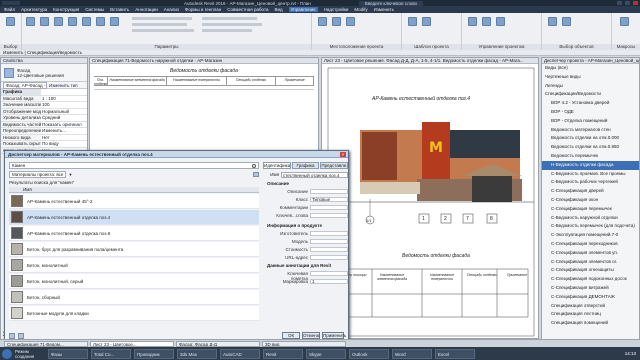  What do you see at coordinates (134, 201) in the screenshot?
I see `material-row: АР-Камень естественный 45°-2` at bounding box center [134, 201].